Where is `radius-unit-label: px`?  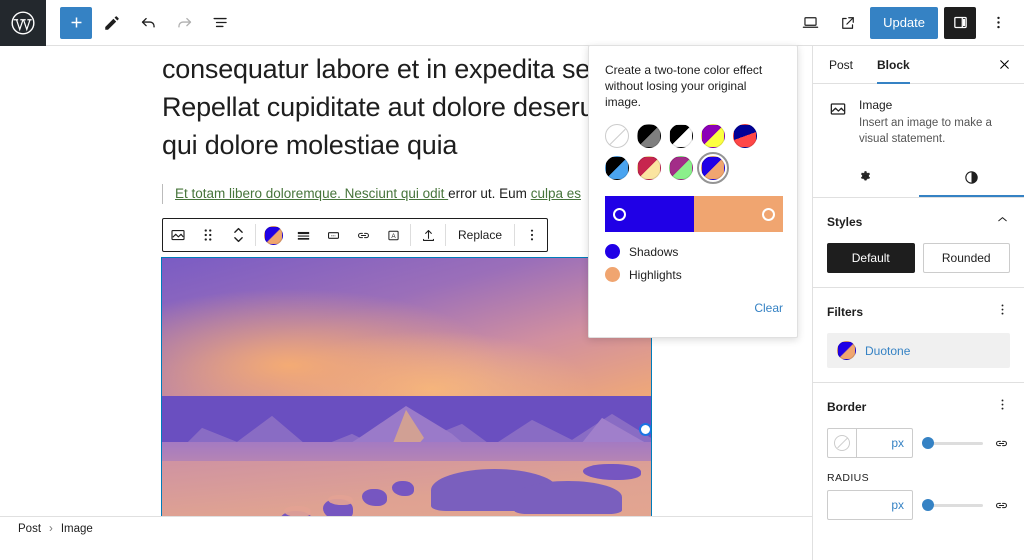
radius-unit-label: px is located at coordinates (901, 505).